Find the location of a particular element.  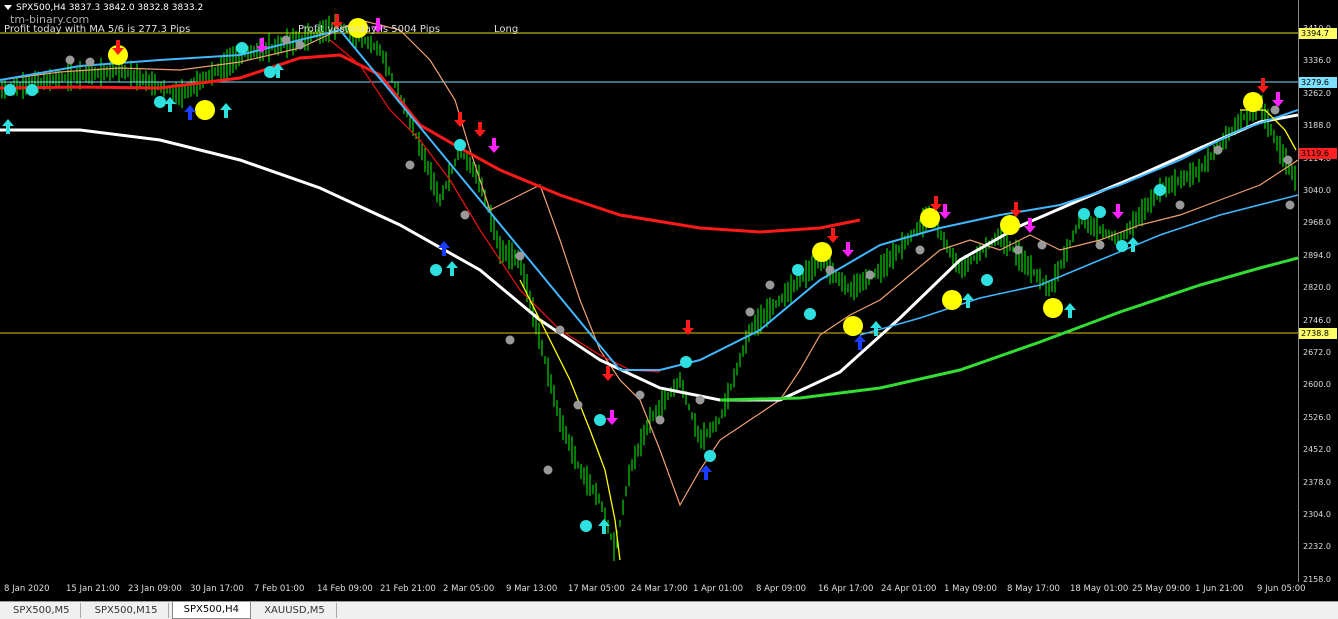

green-moving-average is located at coordinates (1008, 329).